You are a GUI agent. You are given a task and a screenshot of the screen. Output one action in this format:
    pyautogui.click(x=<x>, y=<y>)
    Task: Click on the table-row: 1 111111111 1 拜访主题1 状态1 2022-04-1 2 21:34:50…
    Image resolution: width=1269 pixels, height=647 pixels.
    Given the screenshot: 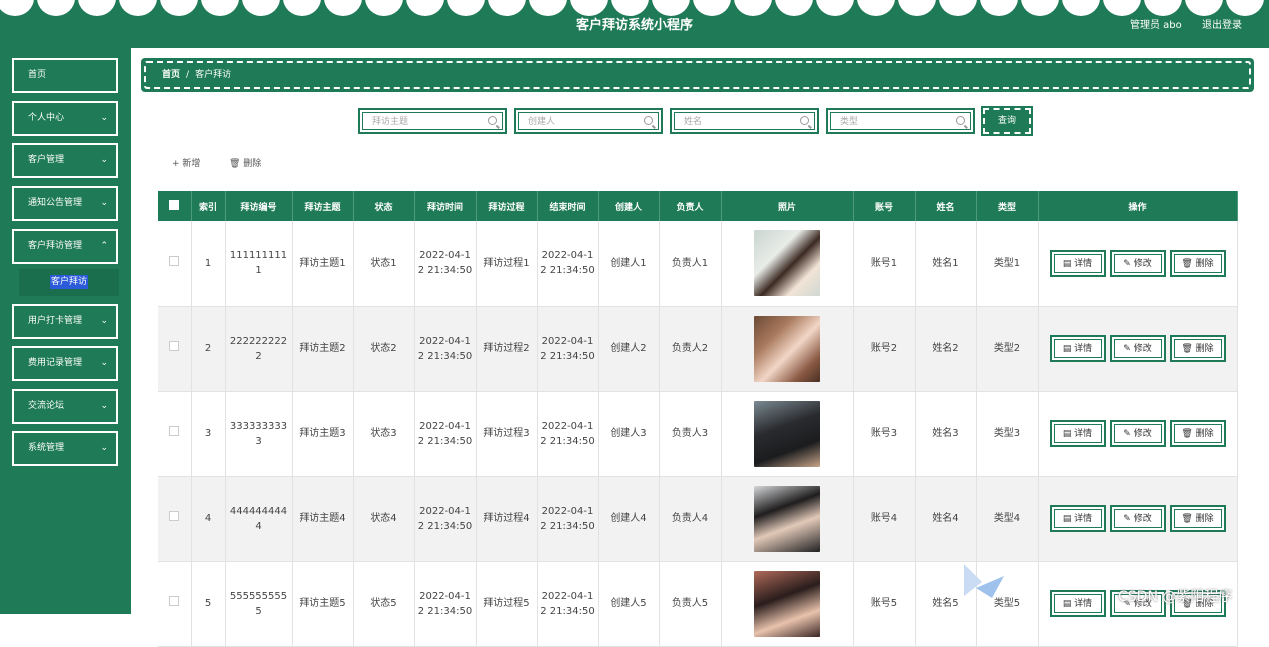 What is the action you would take?
    pyautogui.click(x=698, y=264)
    